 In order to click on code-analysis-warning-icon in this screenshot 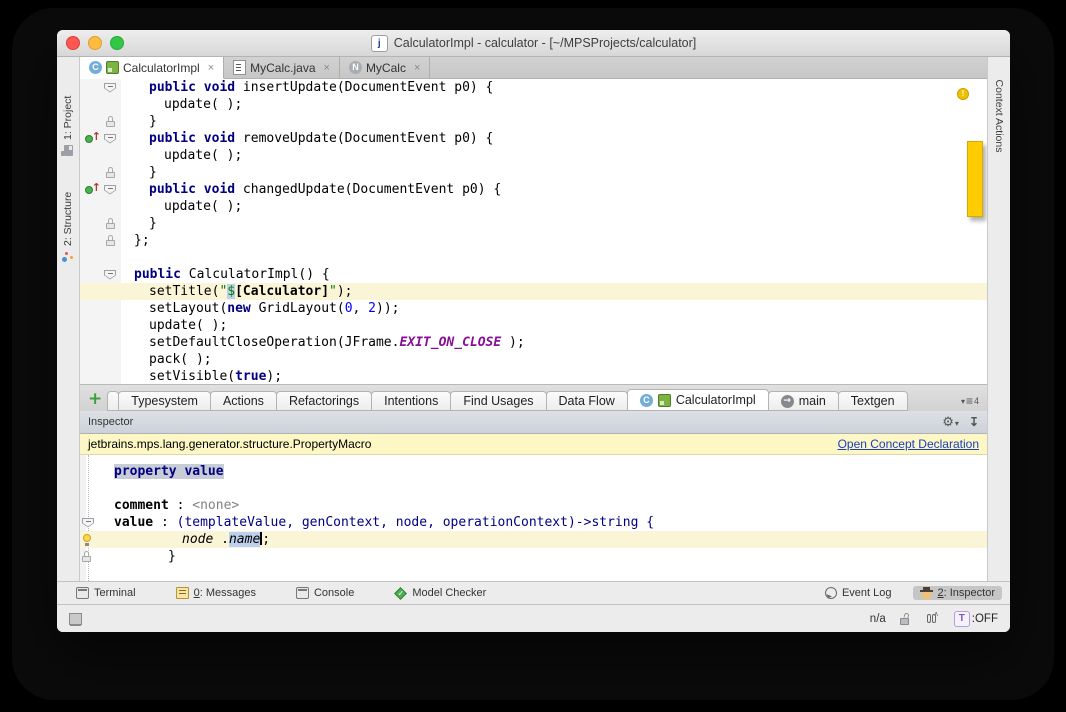, I will do `click(963, 94)`.